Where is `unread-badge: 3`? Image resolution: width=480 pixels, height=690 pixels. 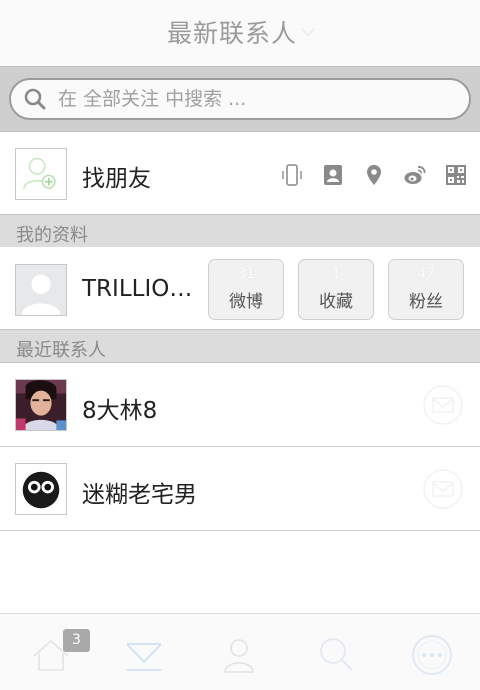
unread-badge: 3 is located at coordinates (76, 640).